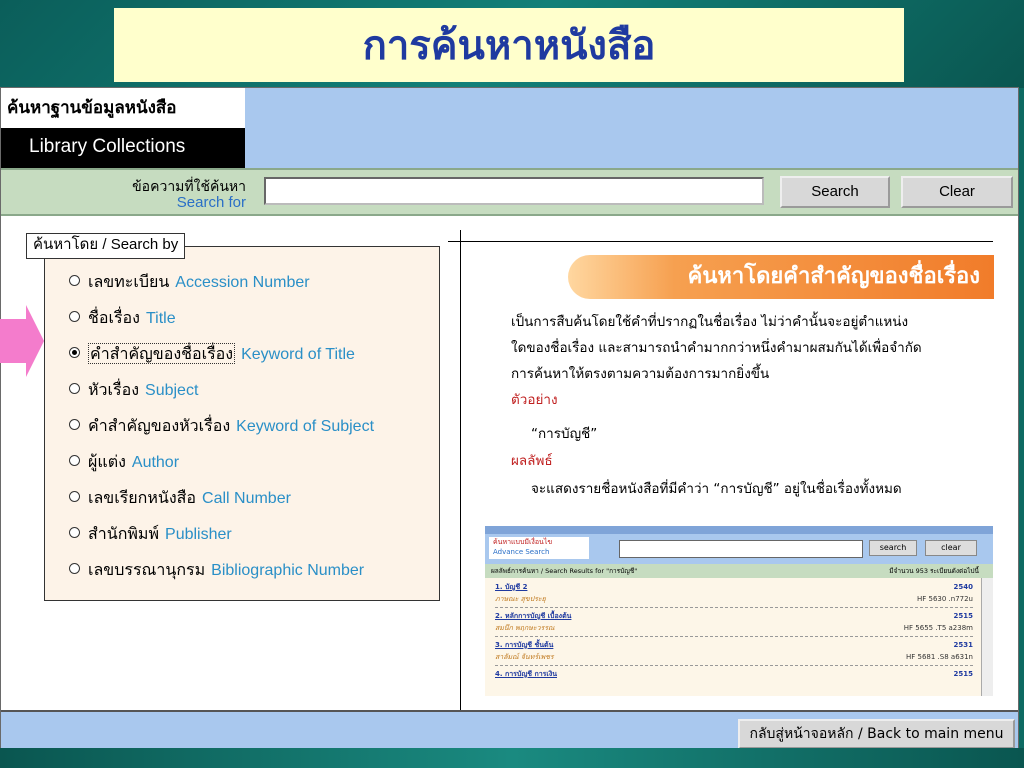 Image resolution: width=1024 pixels, height=768 pixels. Describe the element at coordinates (114, 389) in the screenshot. I see `option-label-thai: หัวเรื่อง` at that location.